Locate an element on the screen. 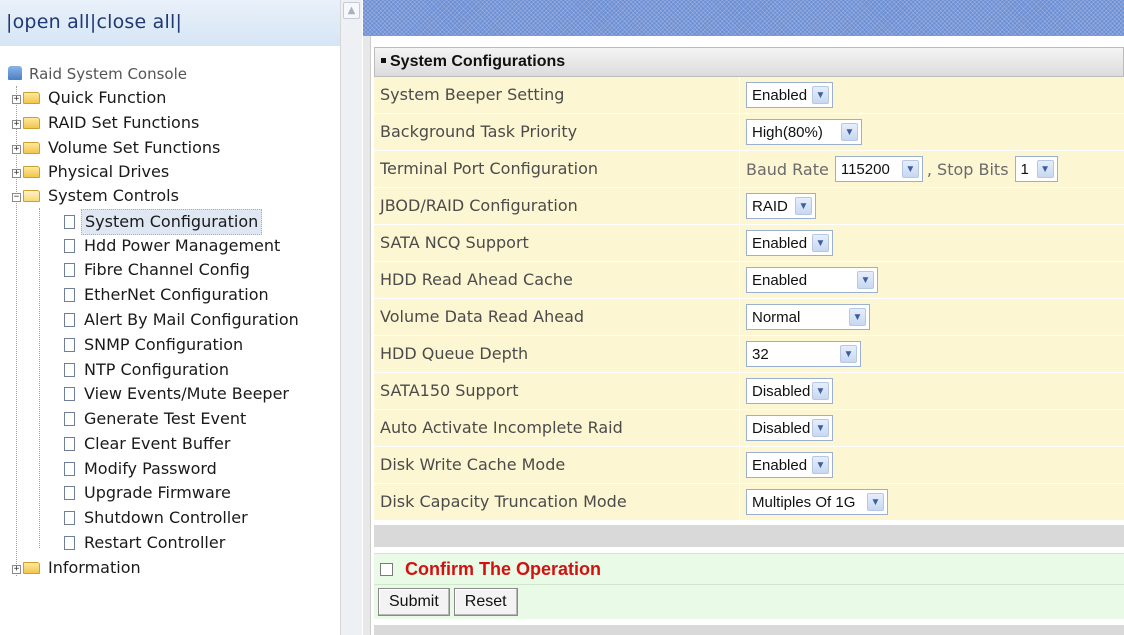 The image size is (1124, 635). bullet-icon is located at coordinates (383, 60).